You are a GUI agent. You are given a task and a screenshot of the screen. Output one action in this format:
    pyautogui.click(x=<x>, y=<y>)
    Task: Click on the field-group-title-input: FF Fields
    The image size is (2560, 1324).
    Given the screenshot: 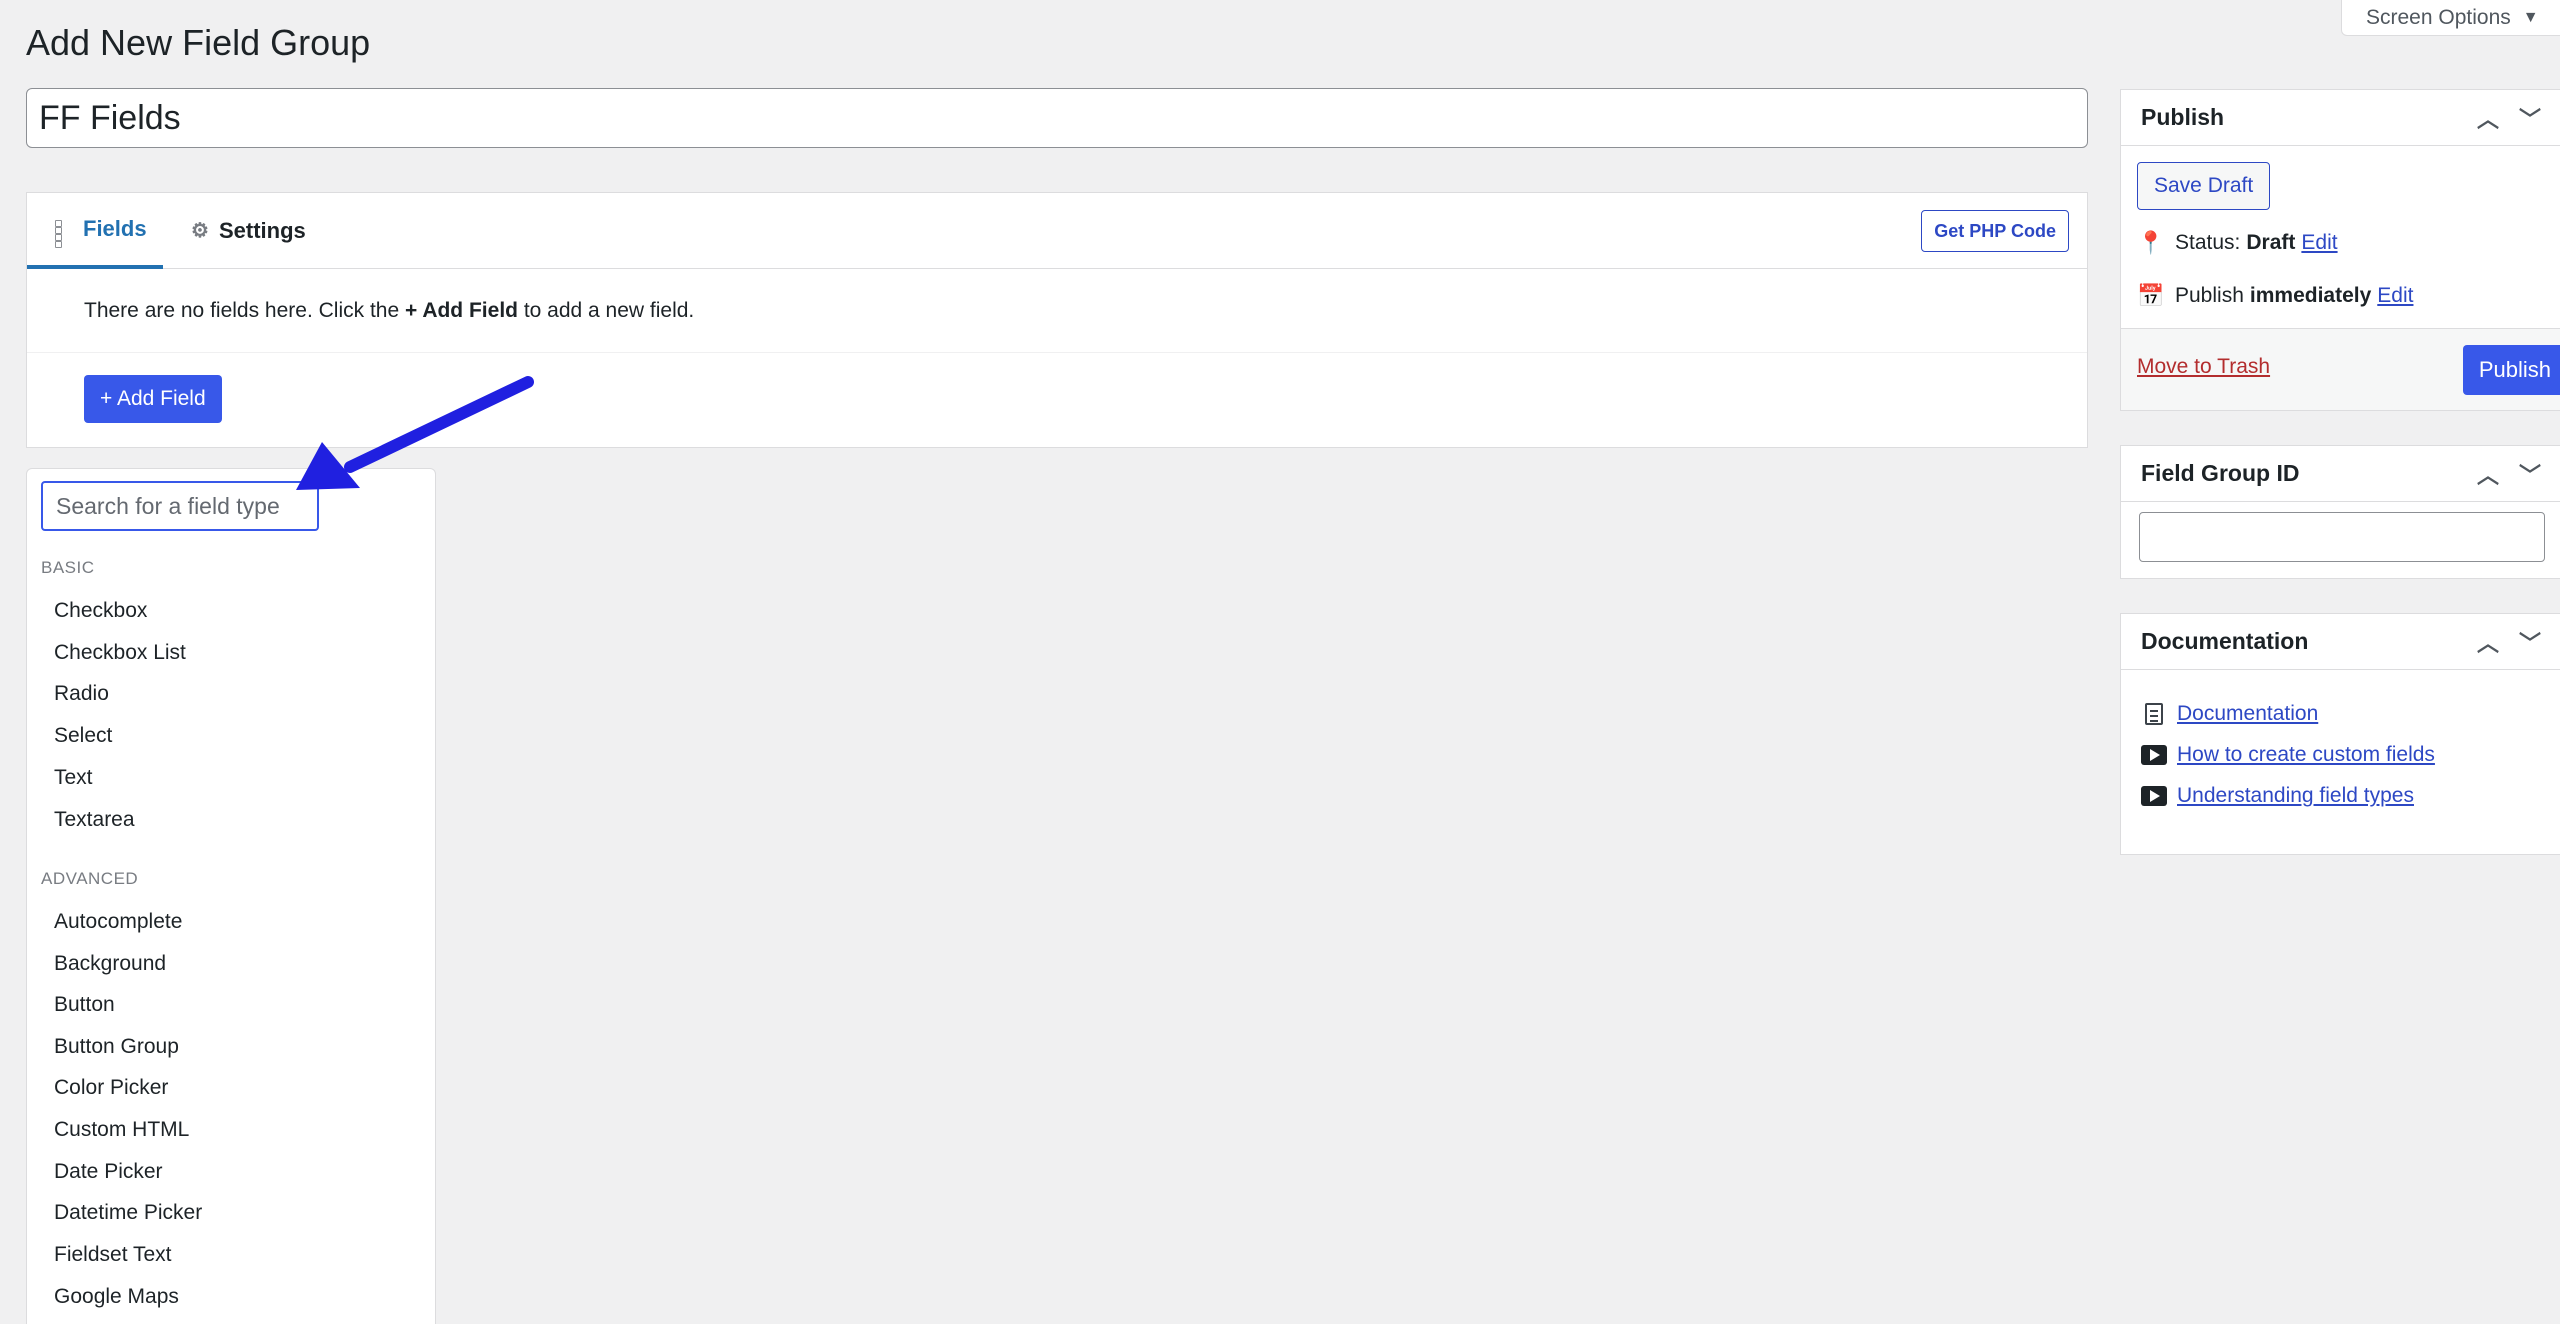 What is the action you would take?
    pyautogui.click(x=1057, y=118)
    